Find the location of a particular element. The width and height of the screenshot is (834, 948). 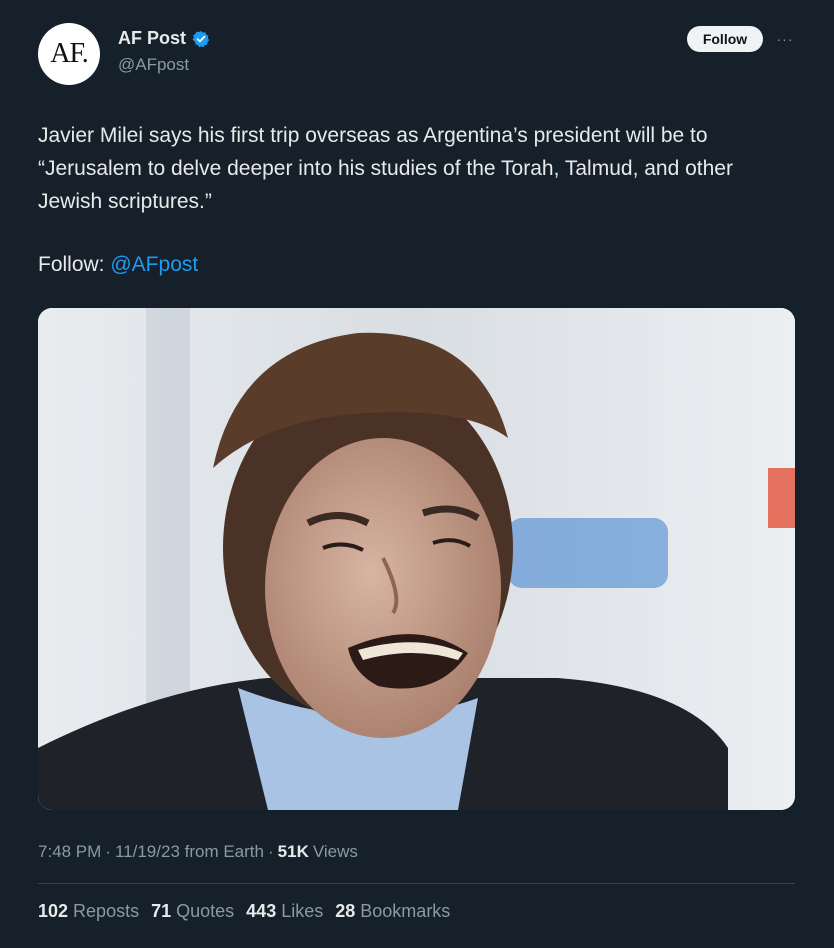

follow-button: Follow is located at coordinates (725, 39).